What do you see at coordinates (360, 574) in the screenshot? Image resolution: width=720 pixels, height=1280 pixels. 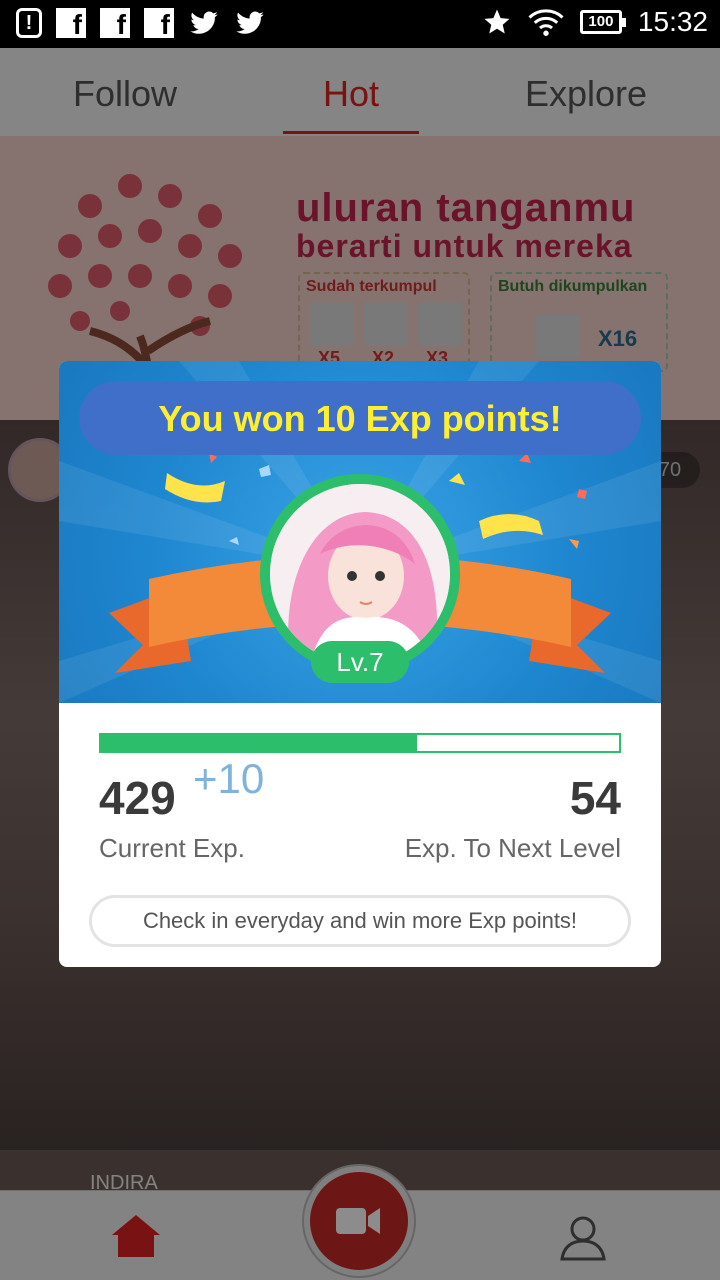 I see `user-avatar-image` at bounding box center [360, 574].